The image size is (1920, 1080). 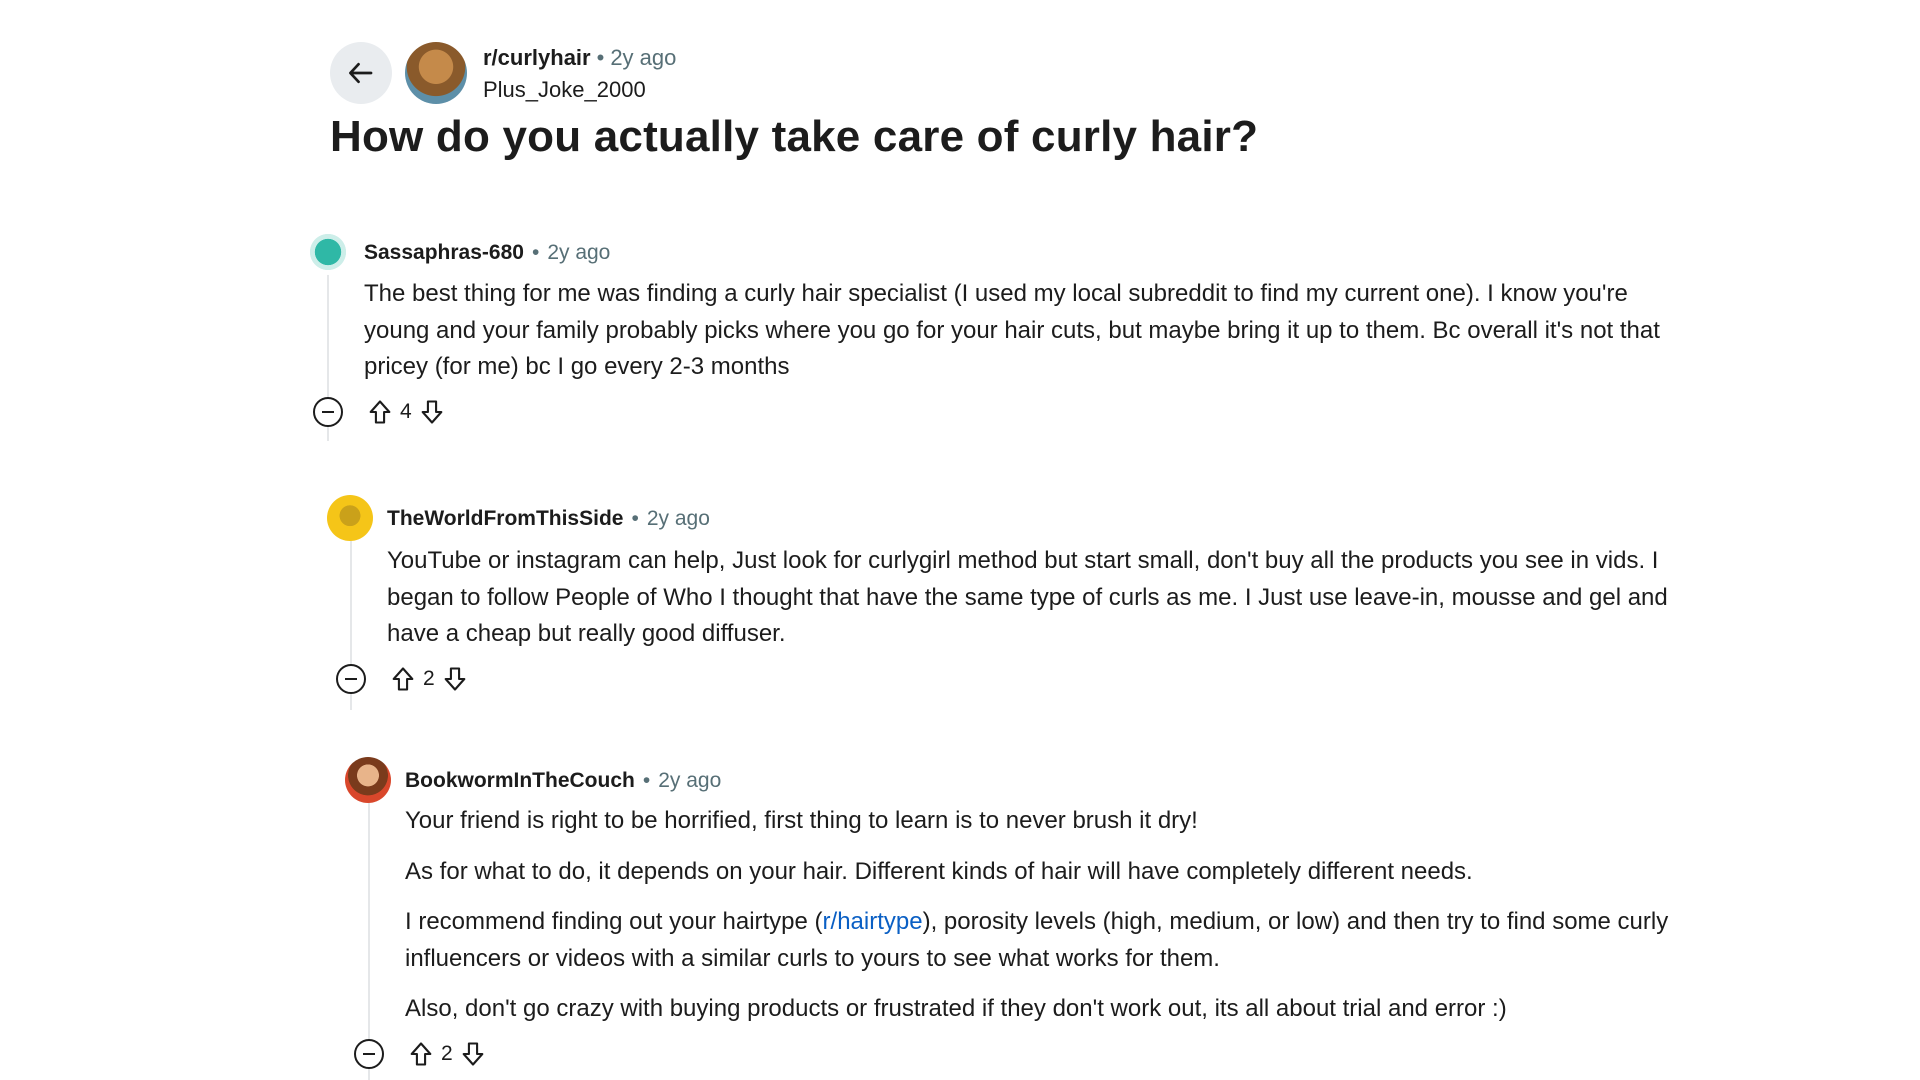 I want to click on comment-author: Sassaphras-680, so click(x=444, y=253).